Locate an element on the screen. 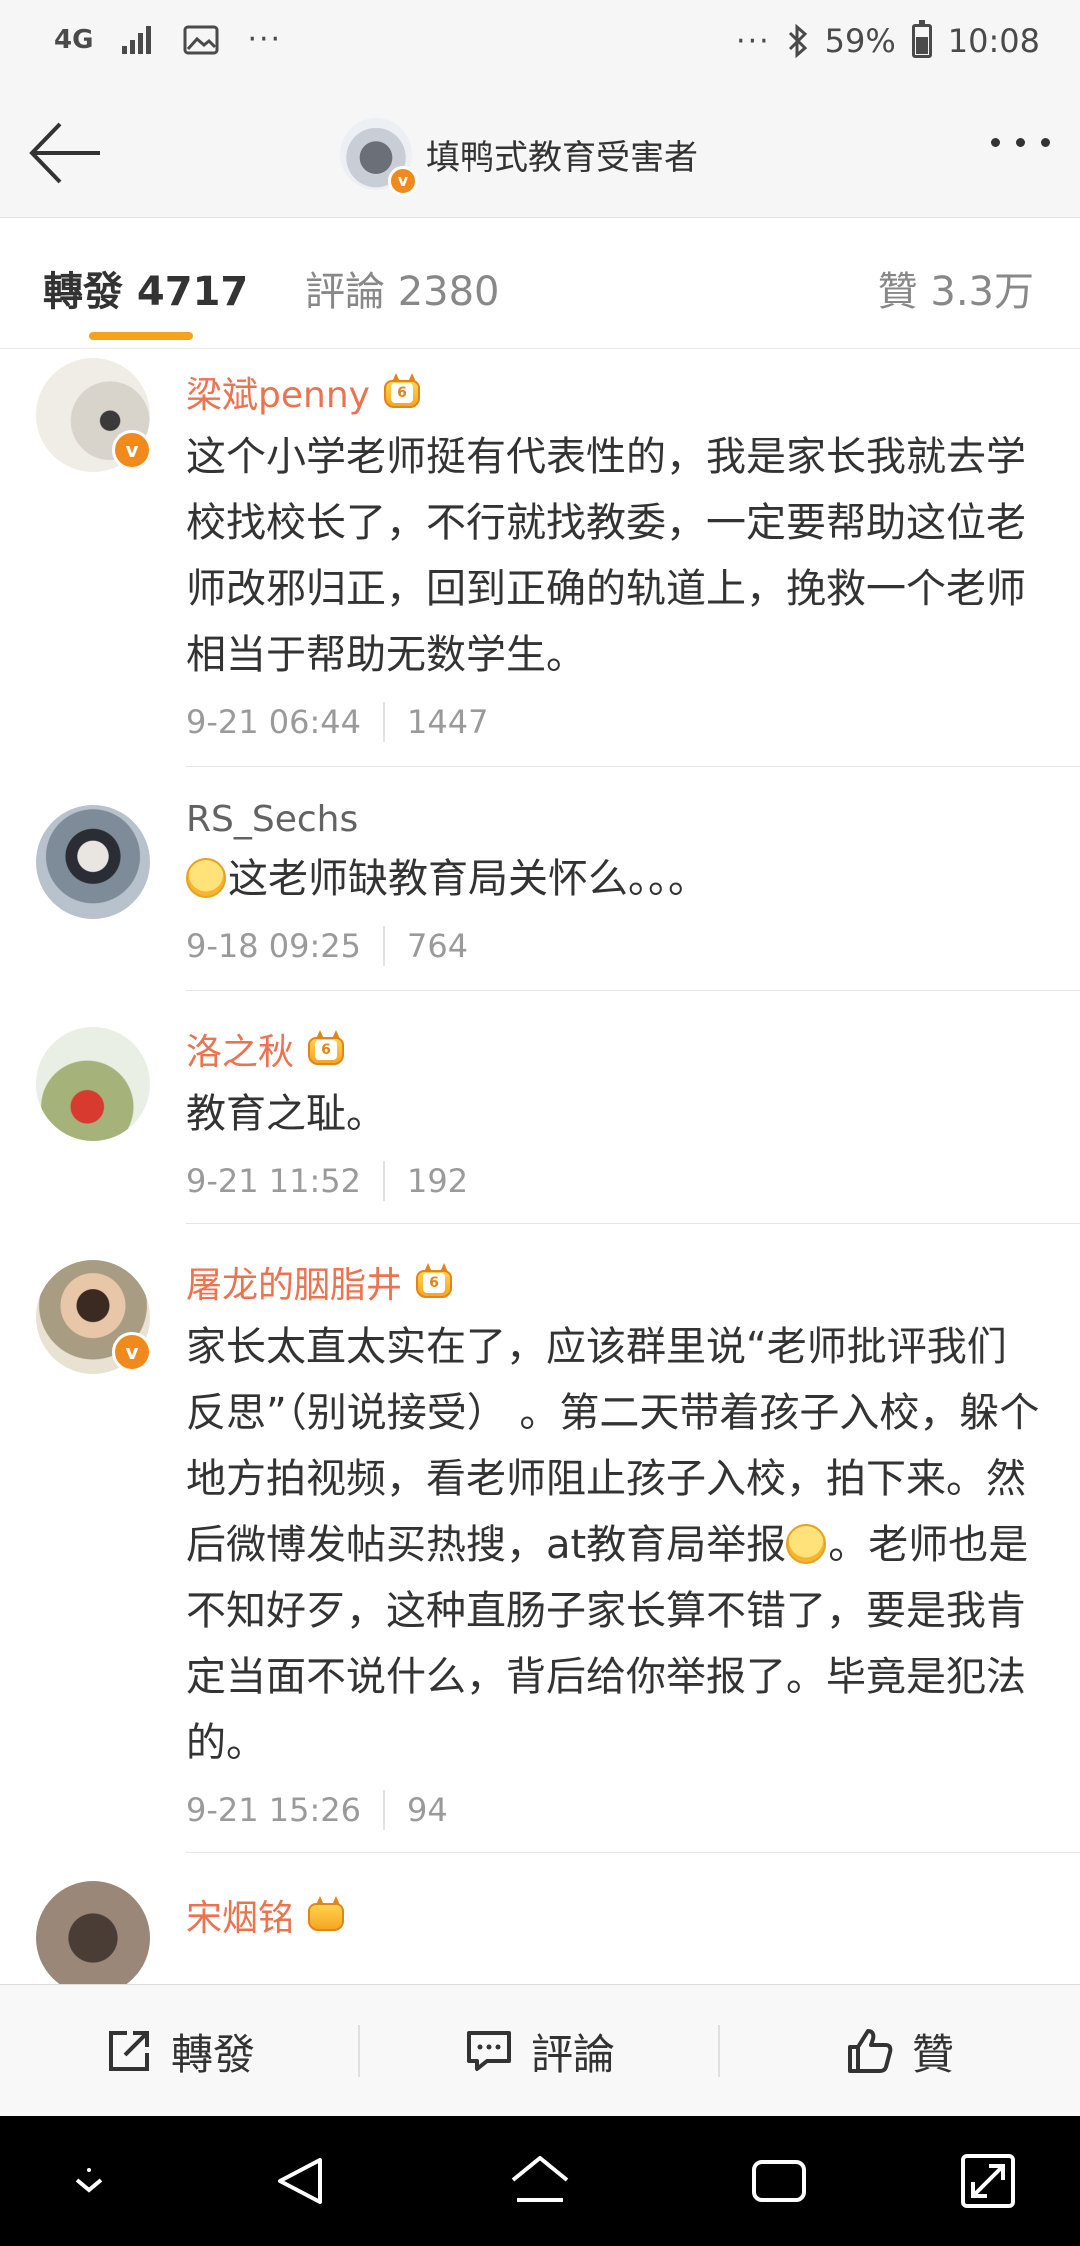  comment-label: 評論 is located at coordinates (572, 2054).